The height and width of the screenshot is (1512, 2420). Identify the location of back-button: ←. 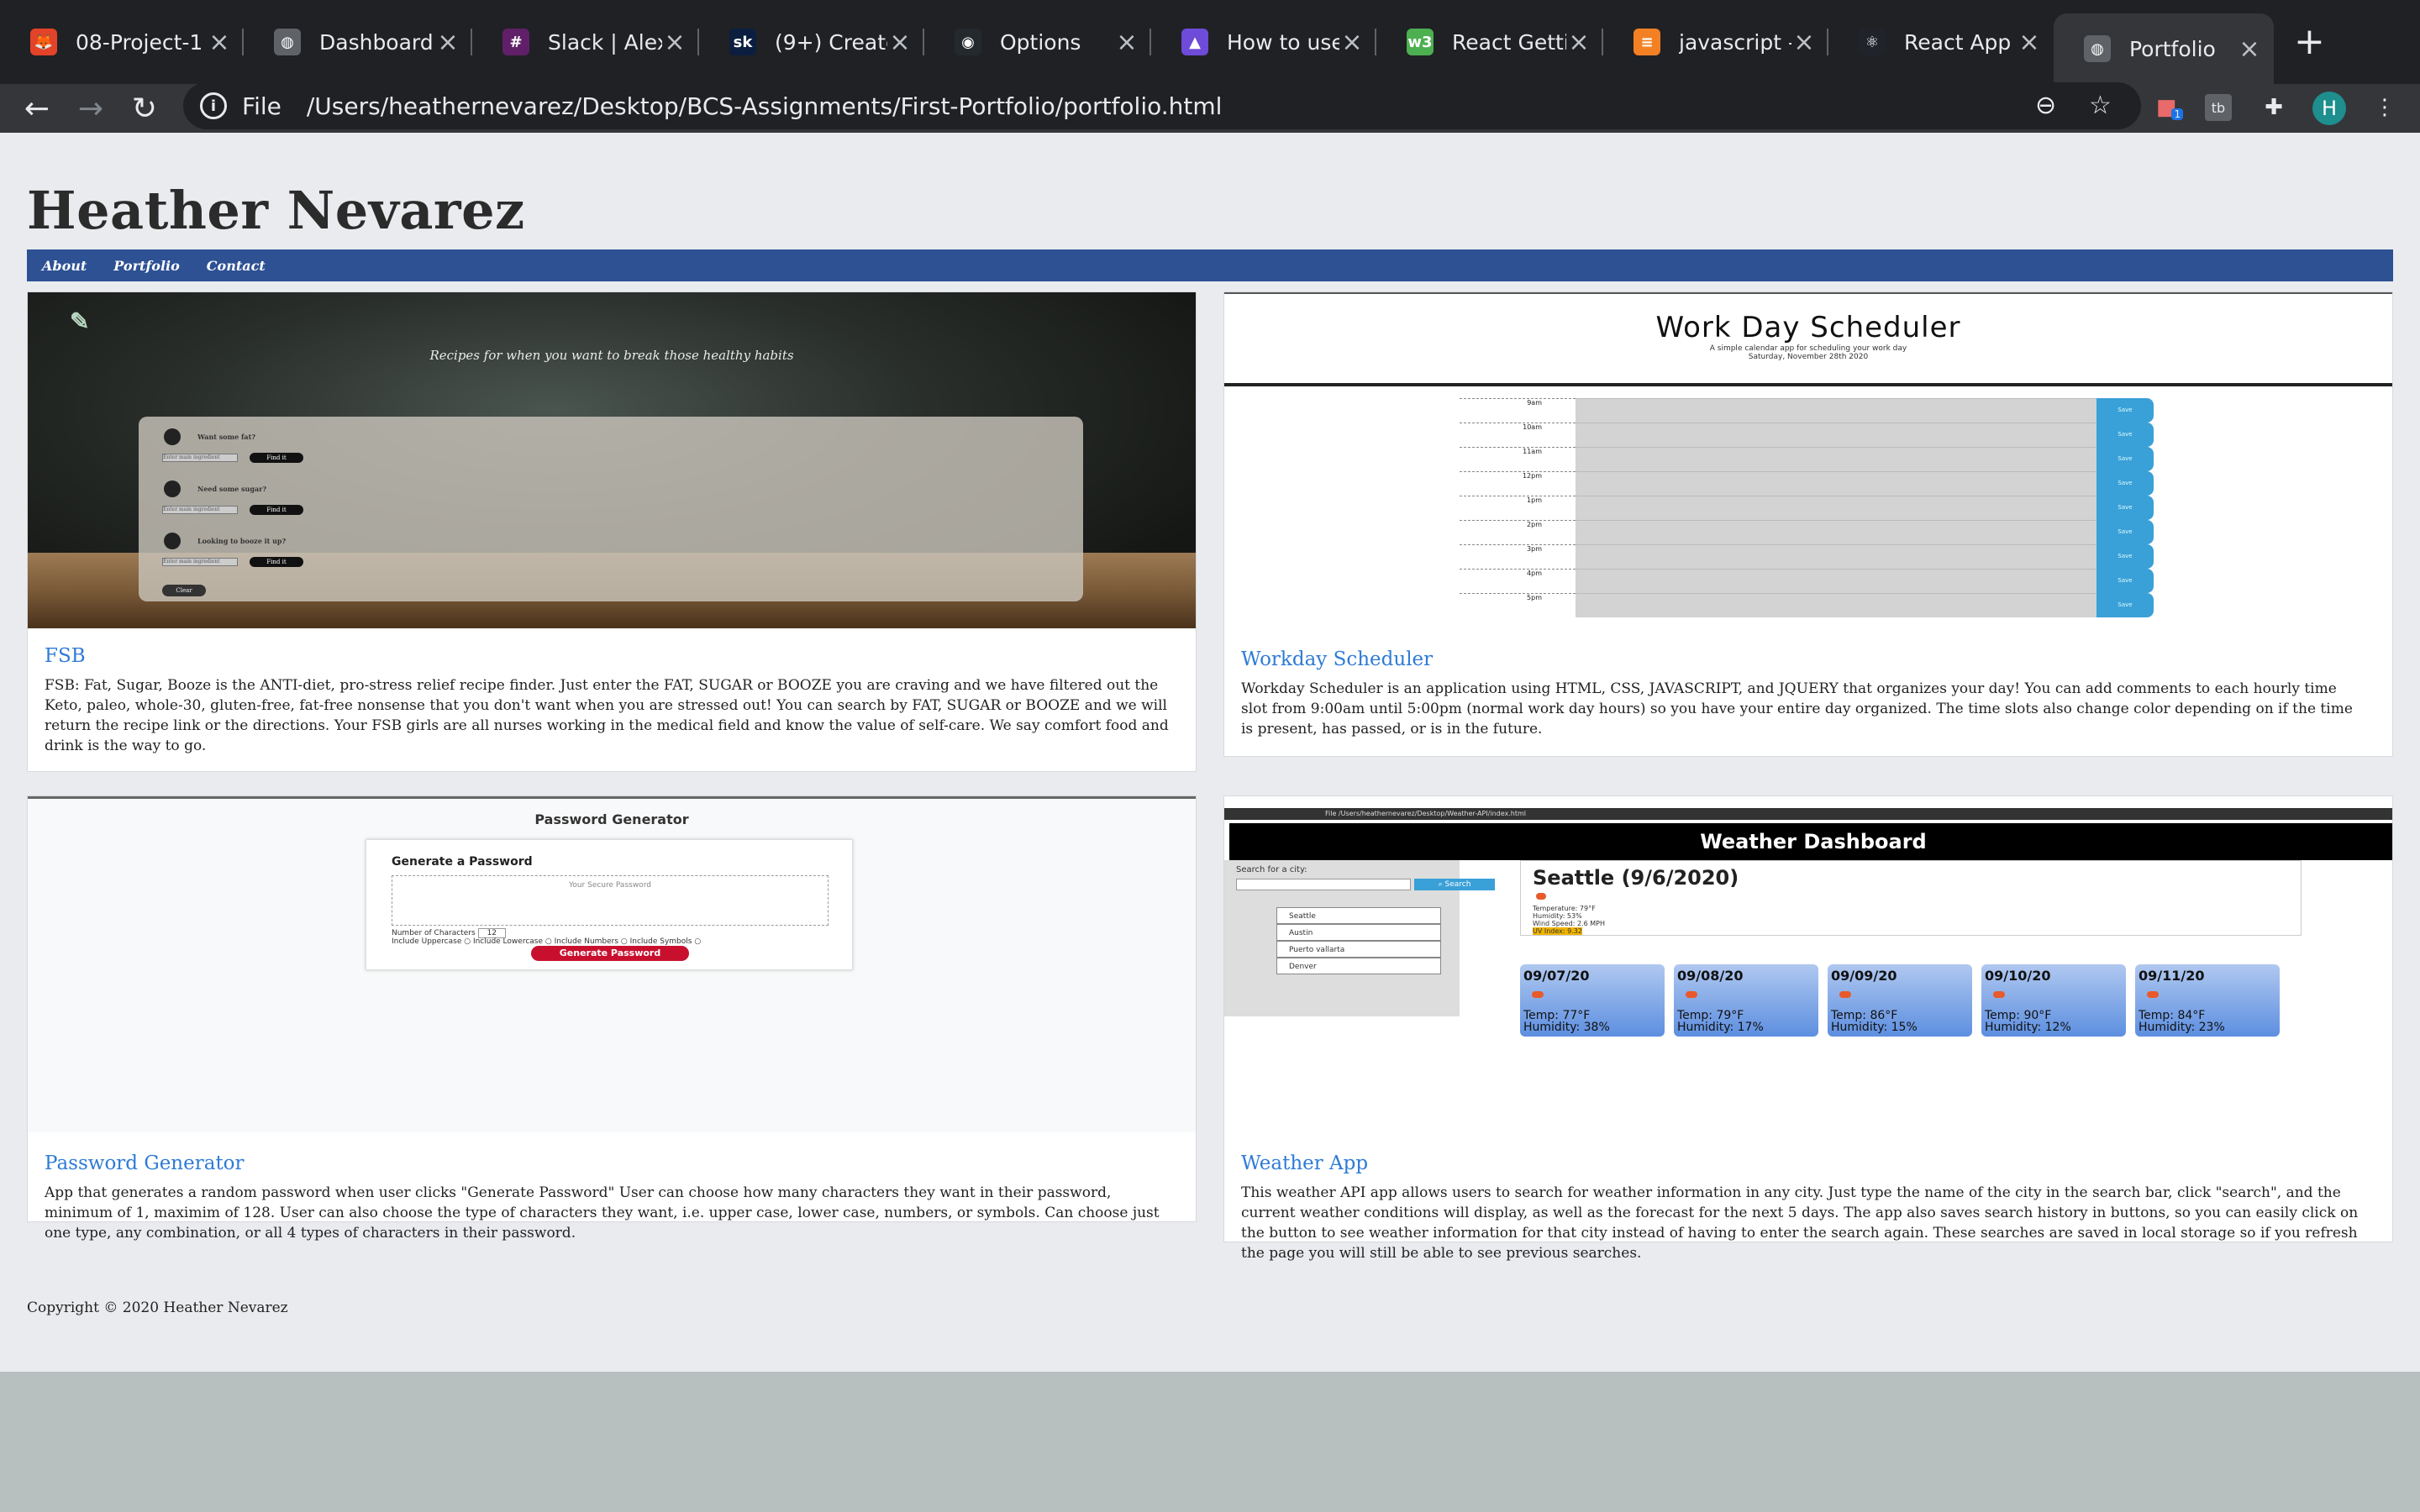
(37, 108).